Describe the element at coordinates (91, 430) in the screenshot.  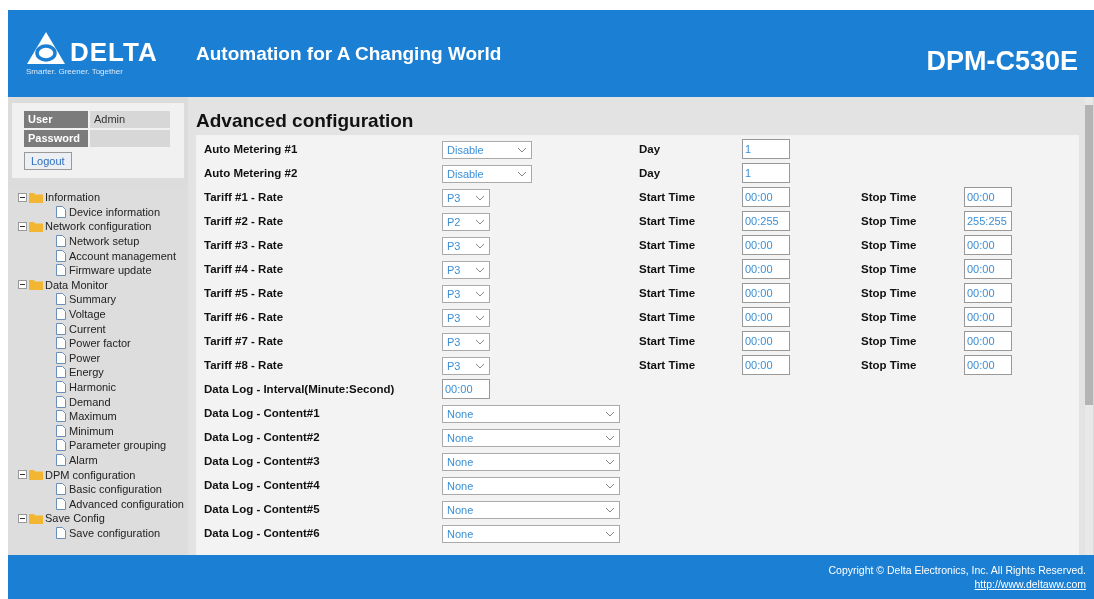
I see `tree-item: Minimum` at that location.